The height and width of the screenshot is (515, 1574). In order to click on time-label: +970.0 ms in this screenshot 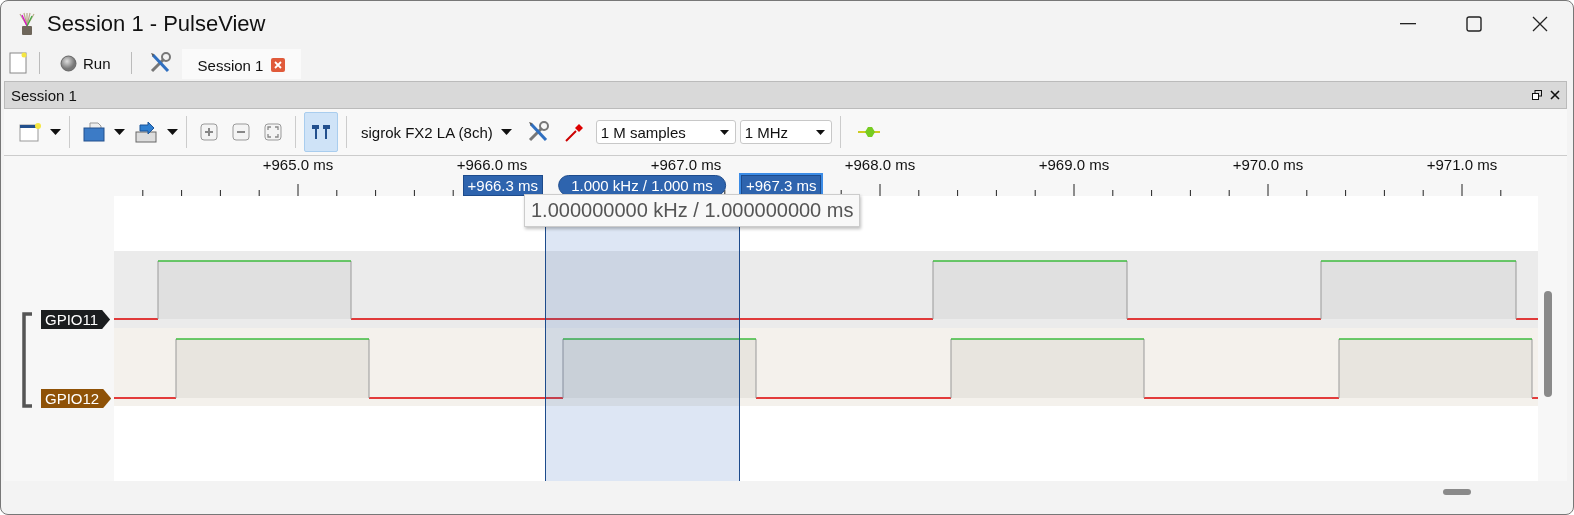, I will do `click(1268, 164)`.